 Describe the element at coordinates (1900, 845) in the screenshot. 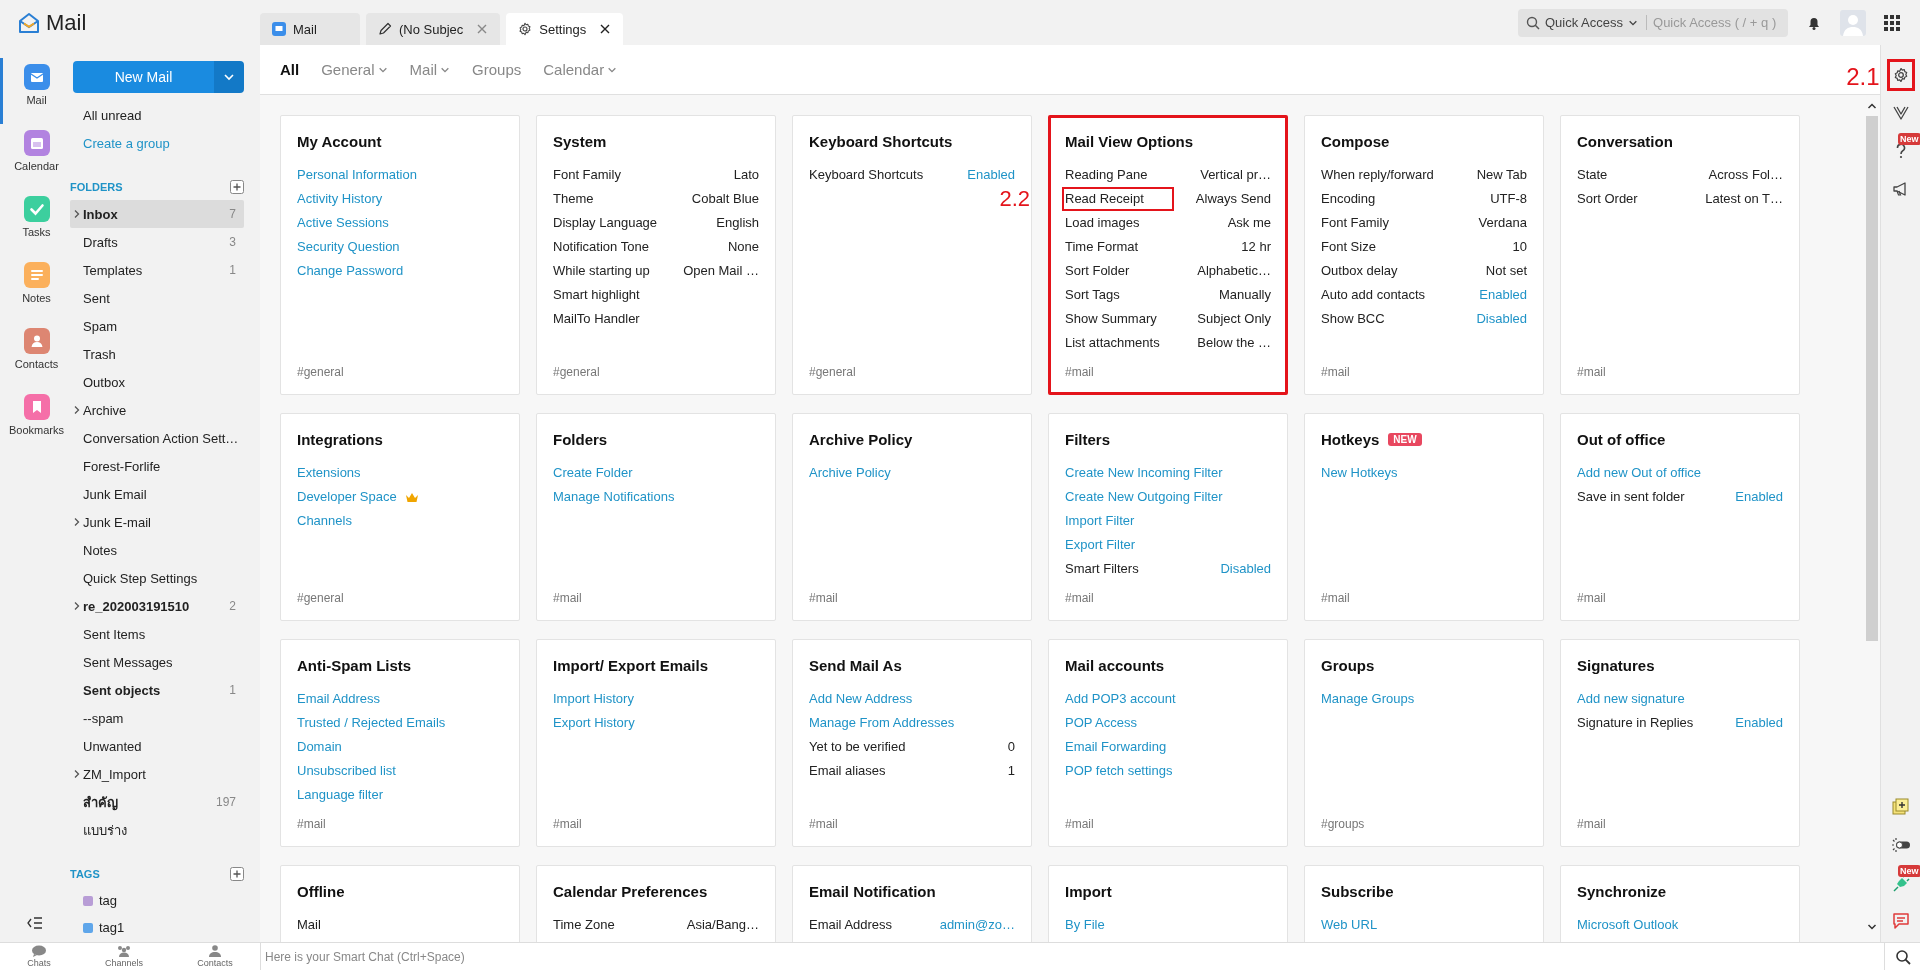

I see `theme-toggle-icon` at that location.